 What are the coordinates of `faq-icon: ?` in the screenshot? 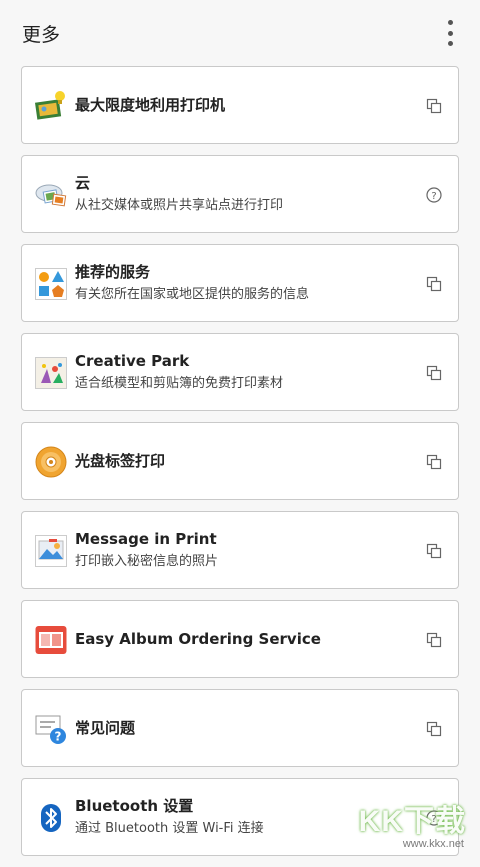 It's located at (51, 729).